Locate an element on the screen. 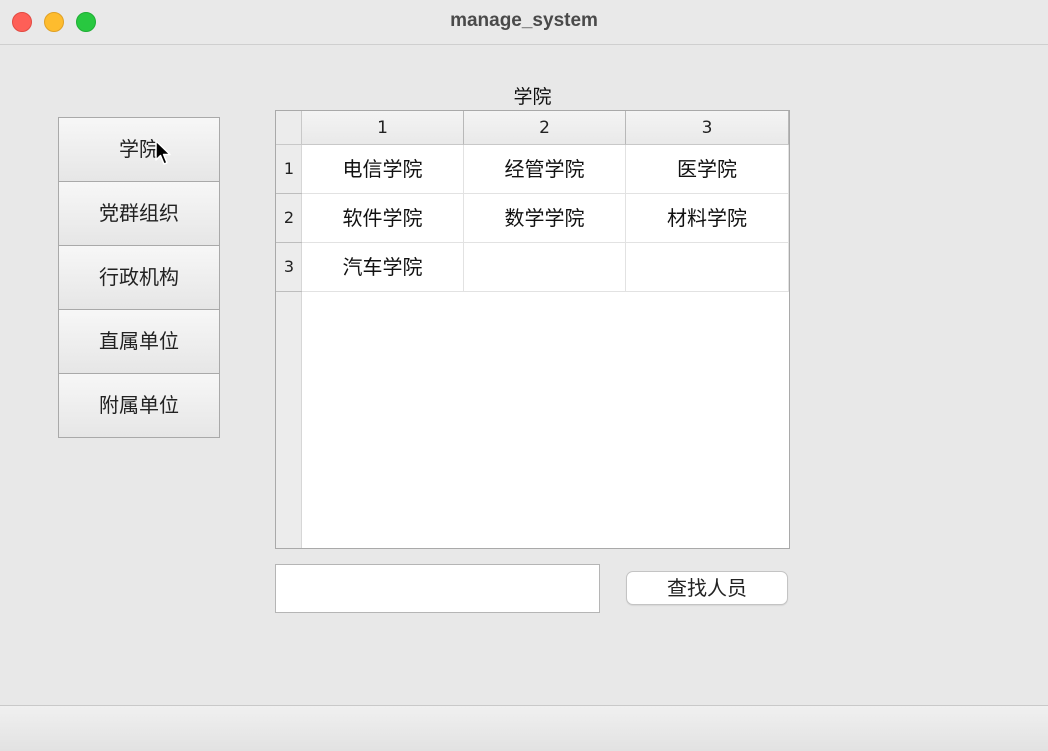  sidebar-item-label: 直属单位 is located at coordinates (139, 341).